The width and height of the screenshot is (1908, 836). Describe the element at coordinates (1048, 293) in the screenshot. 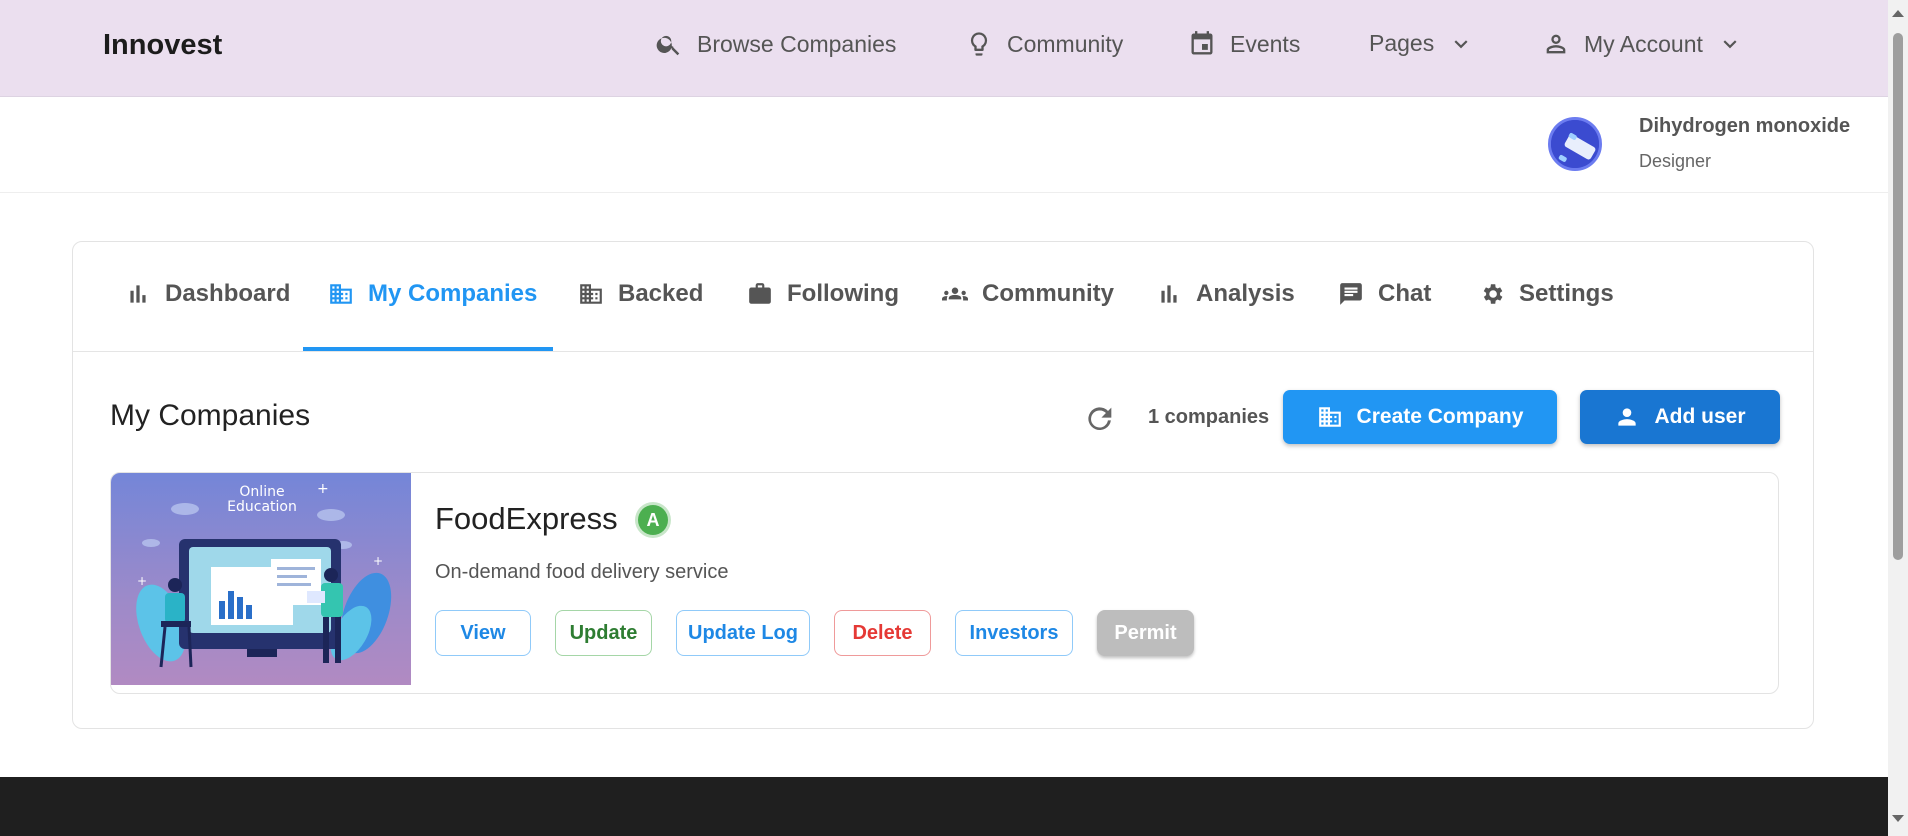

I see `tab-label: Community` at that location.